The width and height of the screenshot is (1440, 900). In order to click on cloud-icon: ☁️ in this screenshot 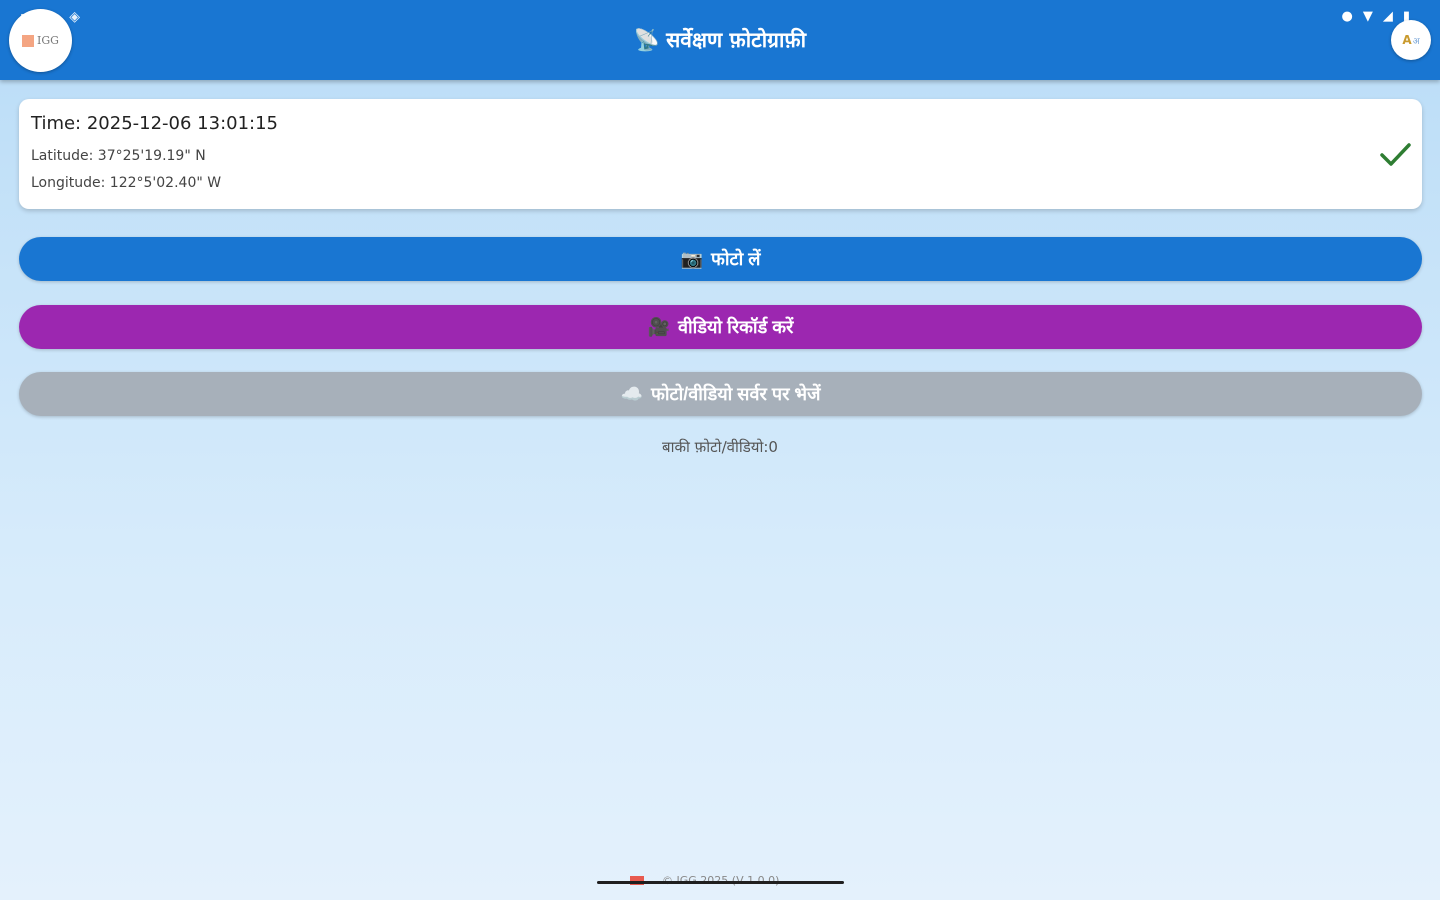, I will do `click(631, 393)`.